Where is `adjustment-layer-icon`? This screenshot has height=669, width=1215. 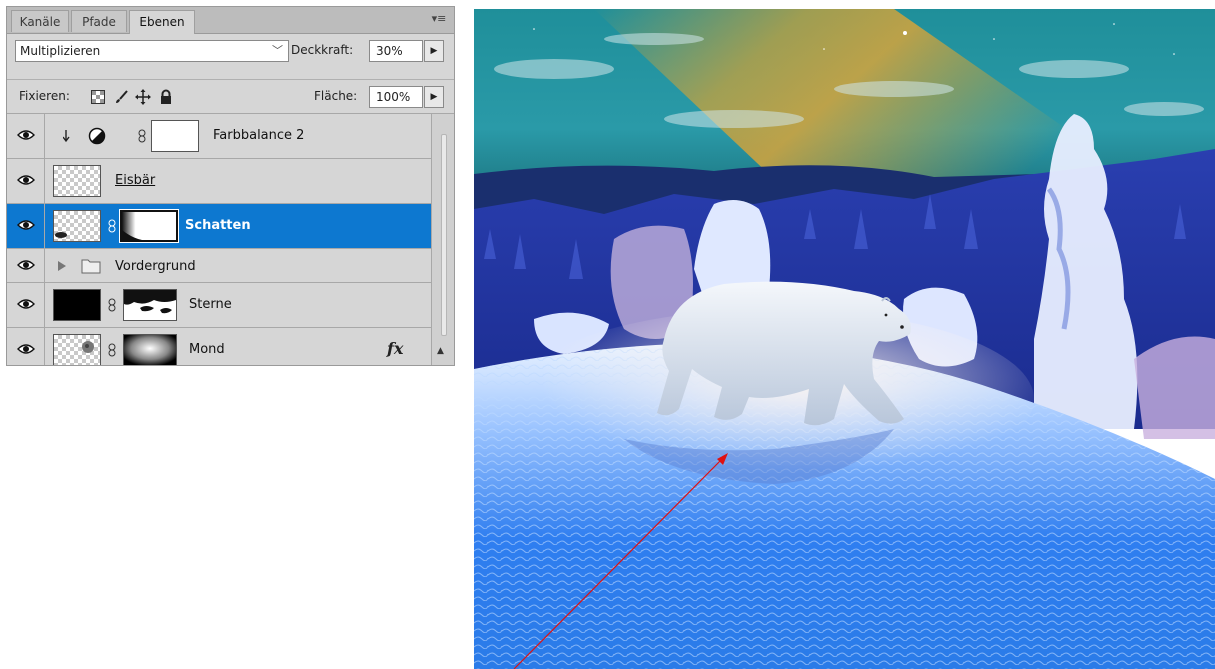 adjustment-layer-icon is located at coordinates (97, 136).